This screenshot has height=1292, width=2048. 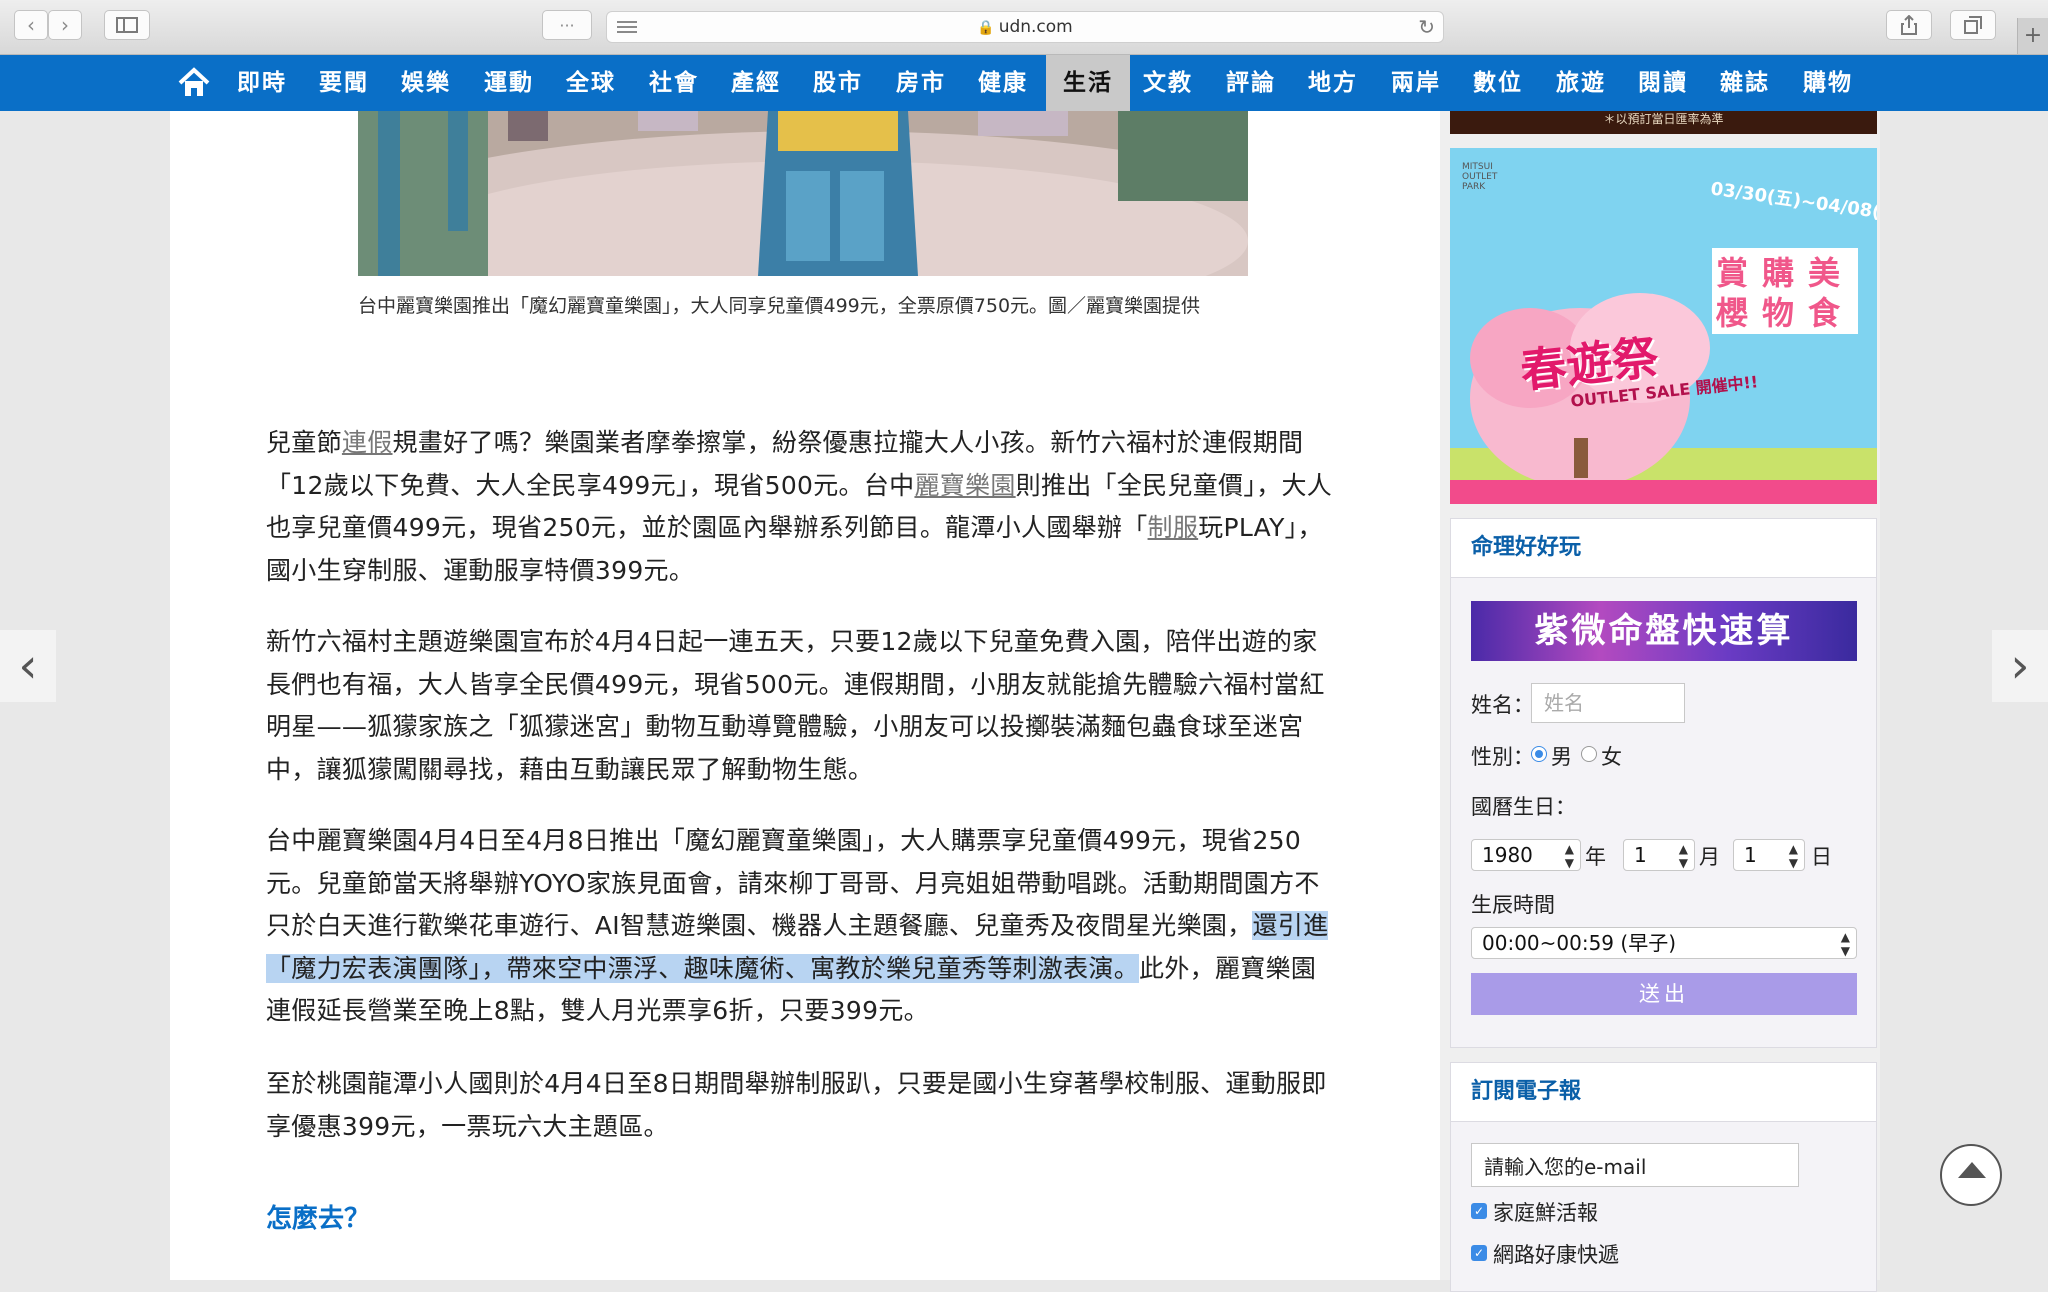 What do you see at coordinates (1502, 757) in the screenshot?
I see `gender-label: 性別：` at bounding box center [1502, 757].